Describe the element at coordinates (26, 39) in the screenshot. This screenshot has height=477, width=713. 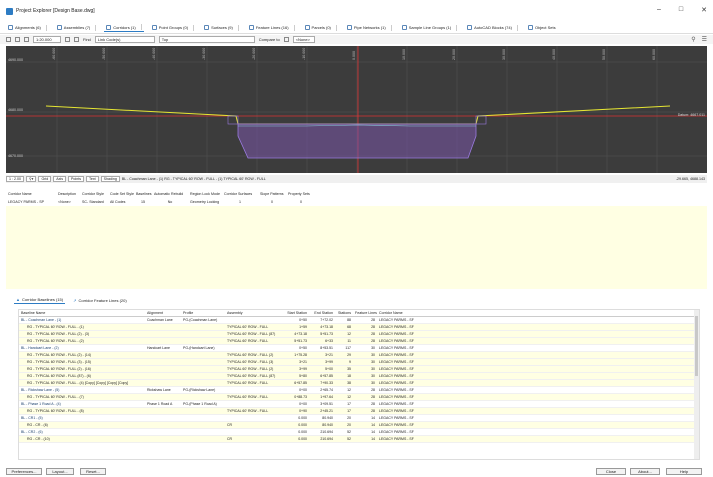
I see `zoom-icon` at that location.